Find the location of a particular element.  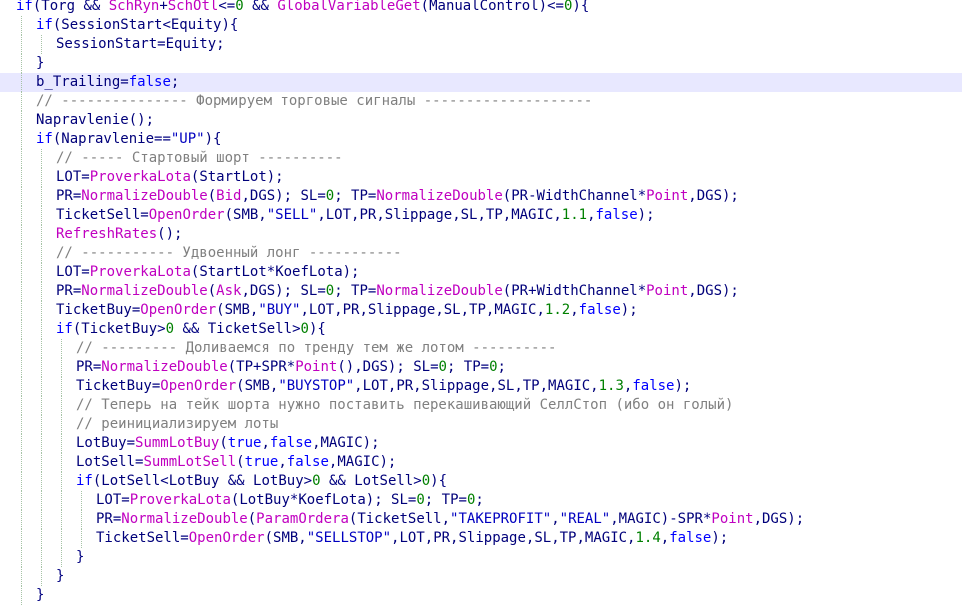

code-line: if(SessionStart<Equity){ is located at coordinates (481, 25).